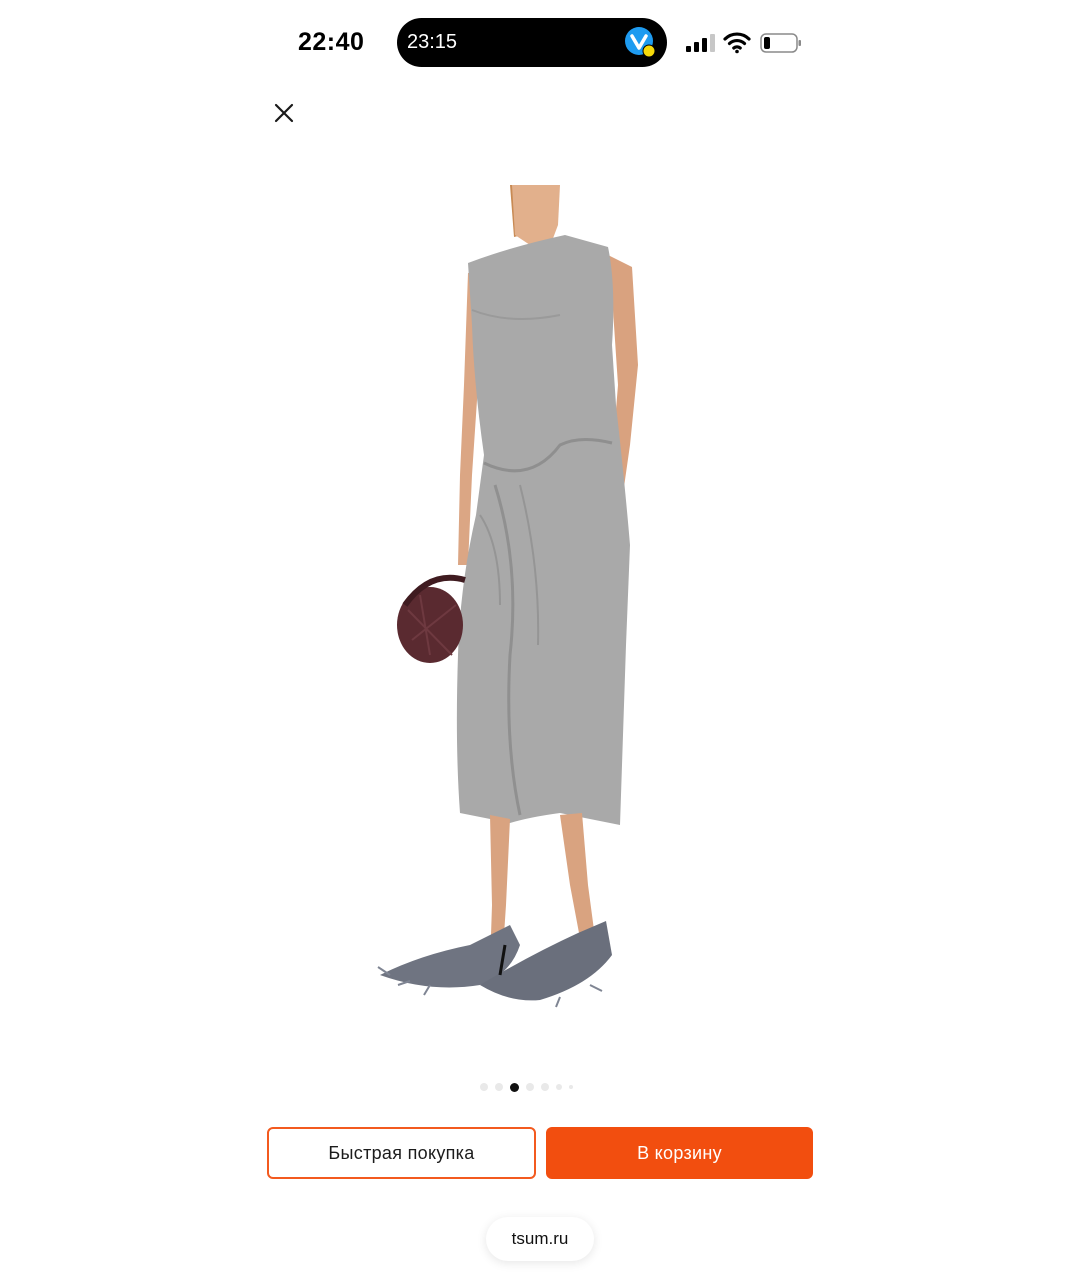 This screenshot has height=1280, width=1080. What do you see at coordinates (532, 42) in the screenshot?
I see `dynamic-island: 23:15` at bounding box center [532, 42].